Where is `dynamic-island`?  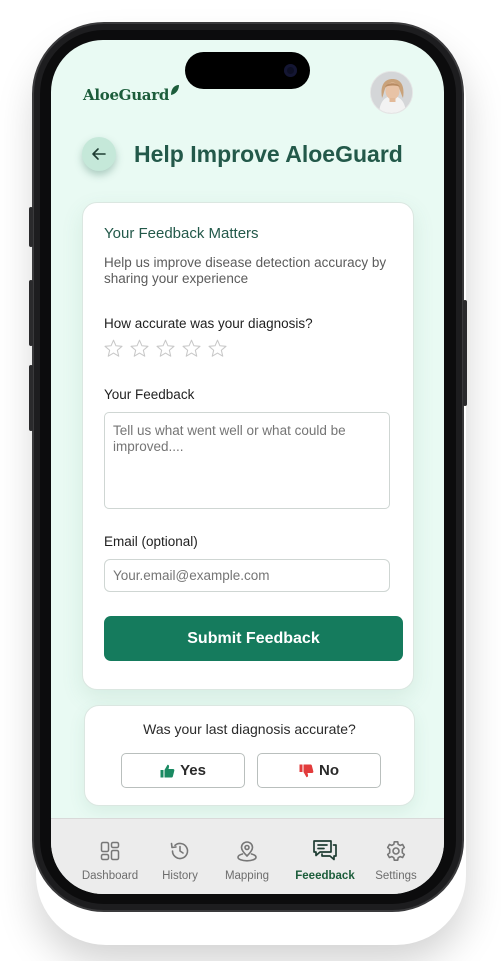
dynamic-island is located at coordinates (247, 70).